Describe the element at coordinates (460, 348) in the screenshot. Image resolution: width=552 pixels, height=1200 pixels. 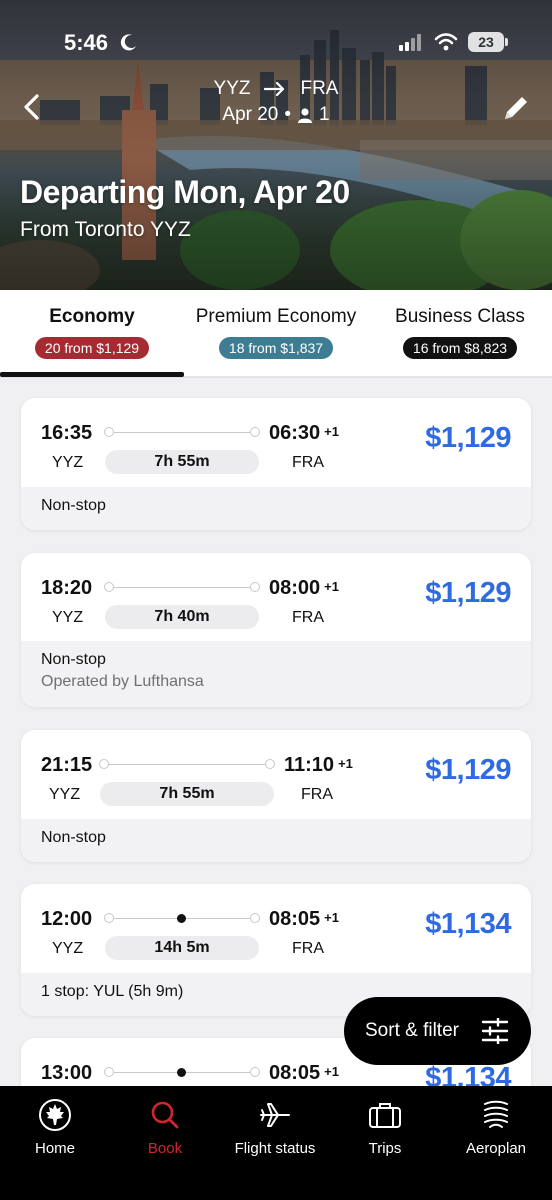
I see `tab-business-class-summary: 16 from $8,823` at that location.